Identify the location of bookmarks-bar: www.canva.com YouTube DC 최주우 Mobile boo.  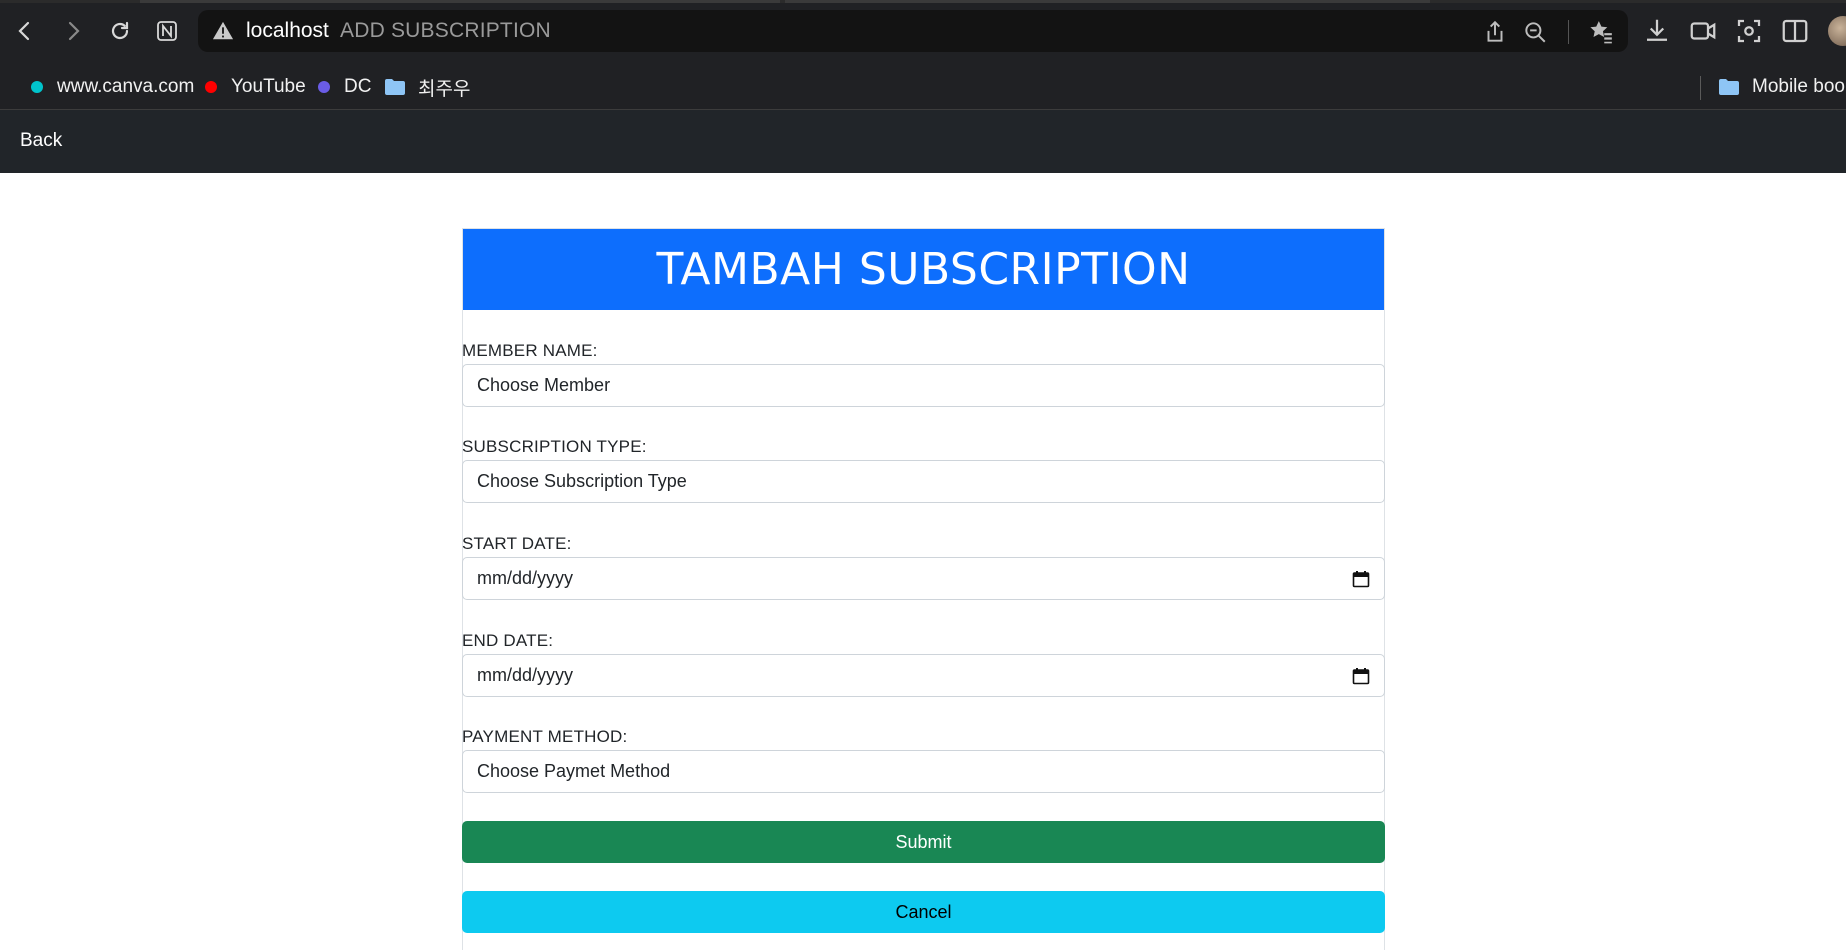
(923, 88).